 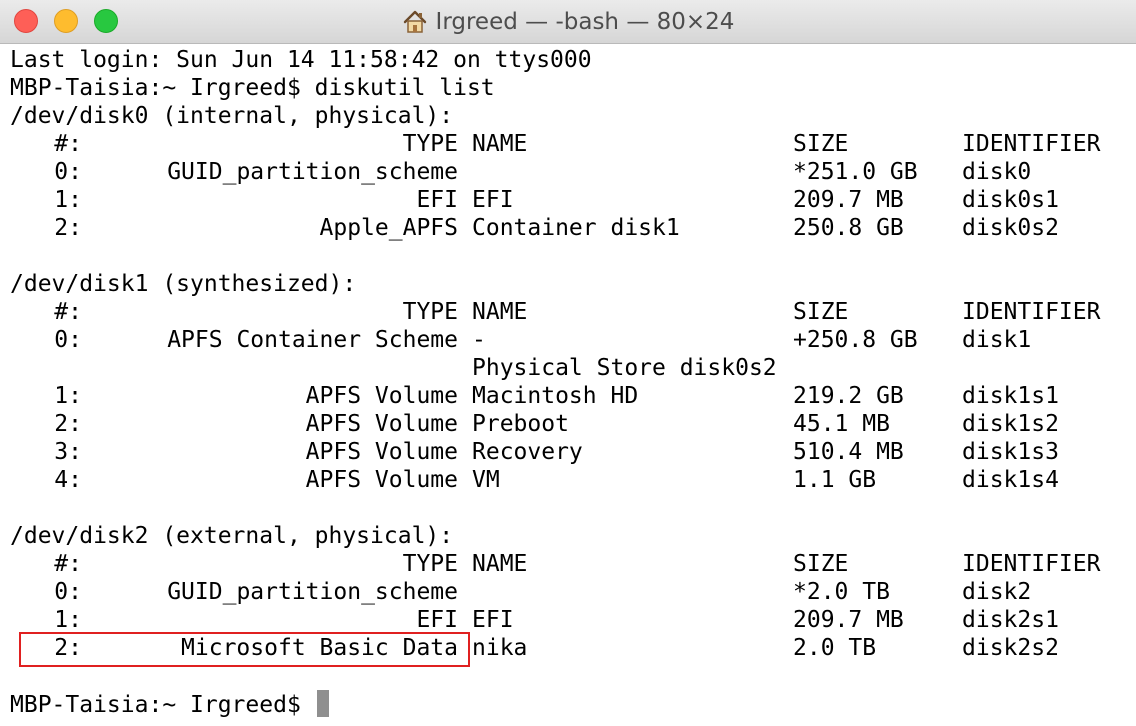 I want to click on cell-identifier: disk1s2, so click(x=1010, y=424).